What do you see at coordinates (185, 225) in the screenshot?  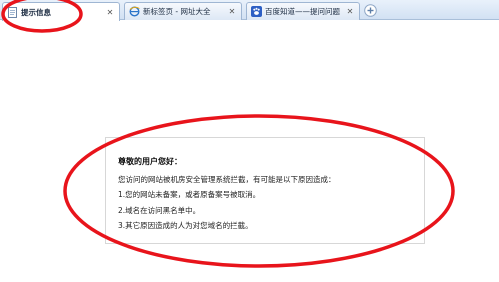 I see `notice-line: 3.其它原因造成的人为对您域名的拦截。` at bounding box center [185, 225].